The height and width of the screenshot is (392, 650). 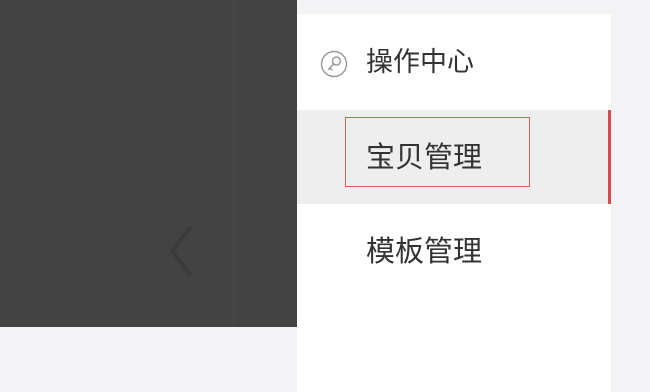 What do you see at coordinates (181, 251) in the screenshot?
I see `chevron-left-icon` at bounding box center [181, 251].